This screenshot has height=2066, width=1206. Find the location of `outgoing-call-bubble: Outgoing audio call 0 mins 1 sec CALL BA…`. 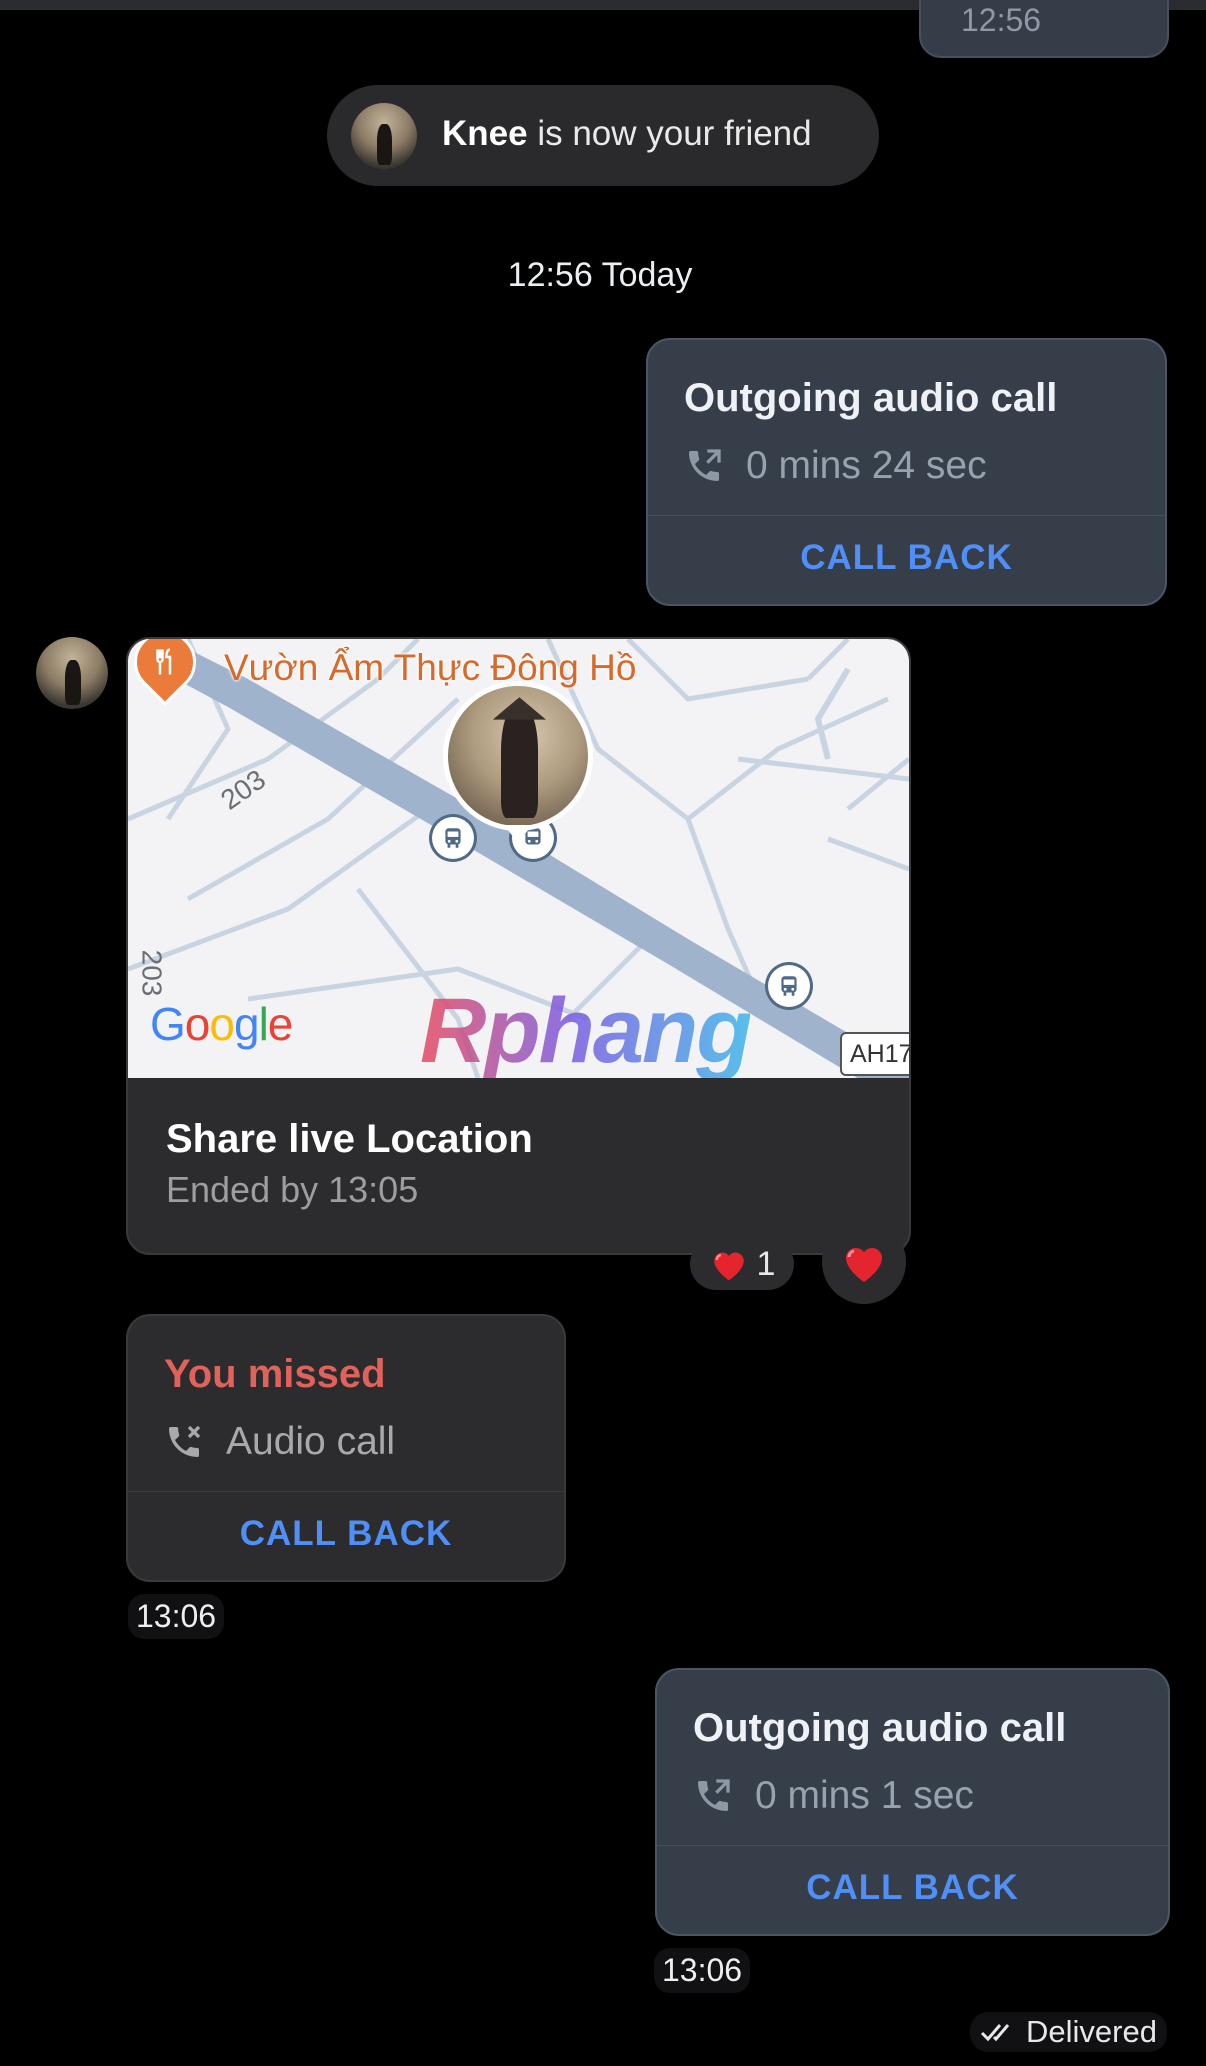

outgoing-call-bubble: Outgoing audio call 0 mins 1 sec CALL BA… is located at coordinates (912, 1802).